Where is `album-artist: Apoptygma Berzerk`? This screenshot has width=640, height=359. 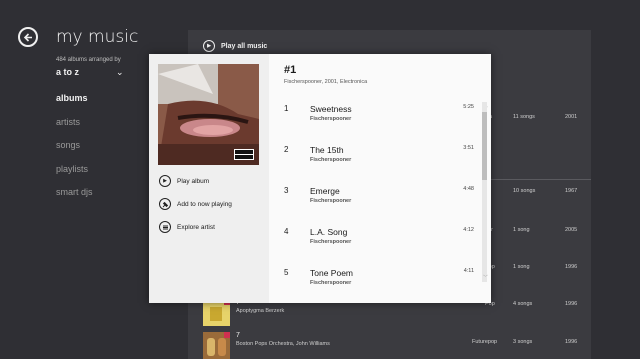
album-artist: Apoptygma Berzerk is located at coordinates (260, 311).